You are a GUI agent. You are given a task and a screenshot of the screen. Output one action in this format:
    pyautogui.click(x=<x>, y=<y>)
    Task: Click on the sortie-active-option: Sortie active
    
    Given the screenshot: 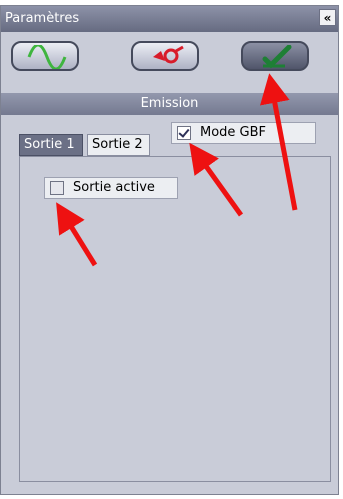 What is the action you would take?
    pyautogui.click(x=111, y=188)
    